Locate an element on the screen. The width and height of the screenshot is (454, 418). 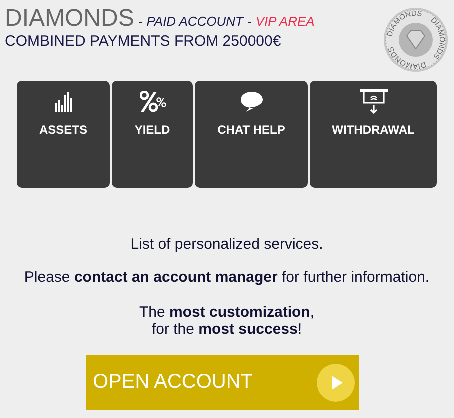
area-label: VIP AREA is located at coordinates (285, 21).